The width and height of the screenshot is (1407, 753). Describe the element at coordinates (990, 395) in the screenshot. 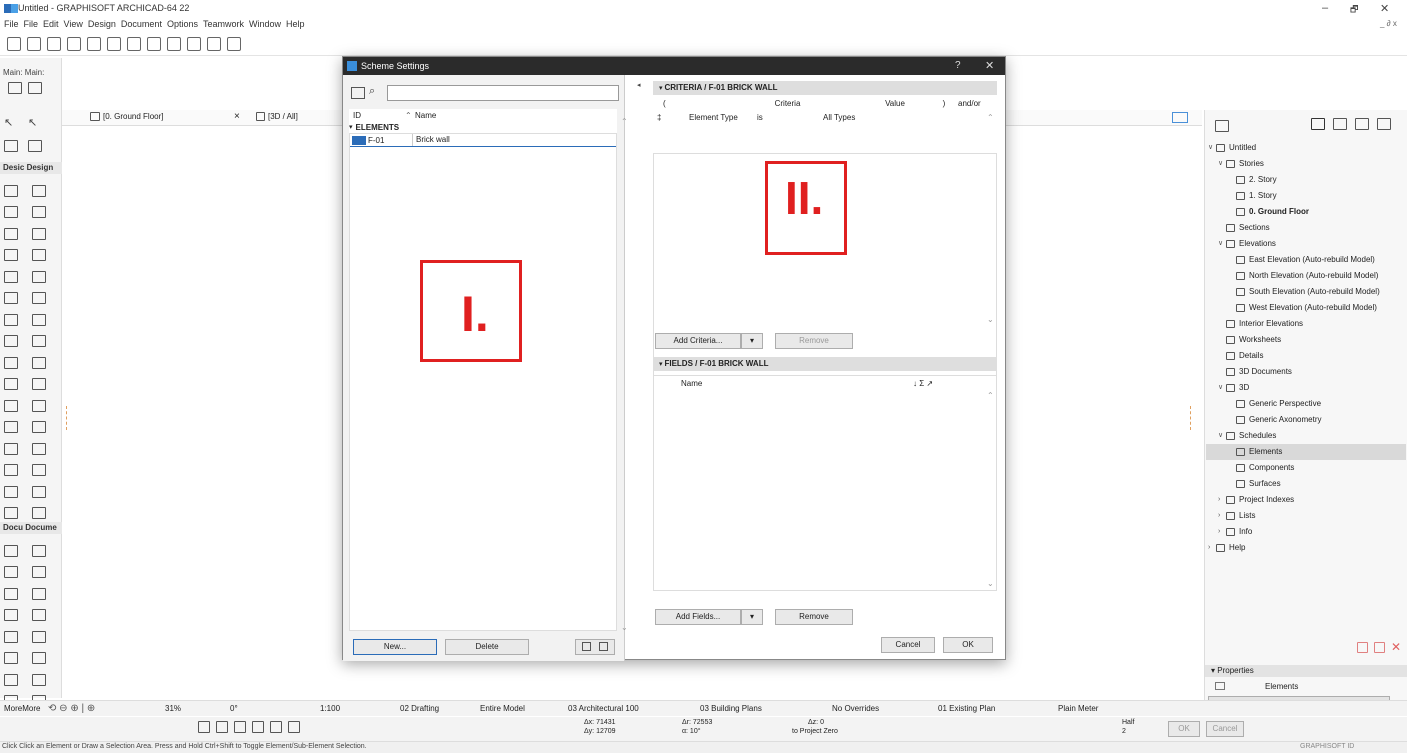

I see `fields-scroll-up: ⌃` at that location.